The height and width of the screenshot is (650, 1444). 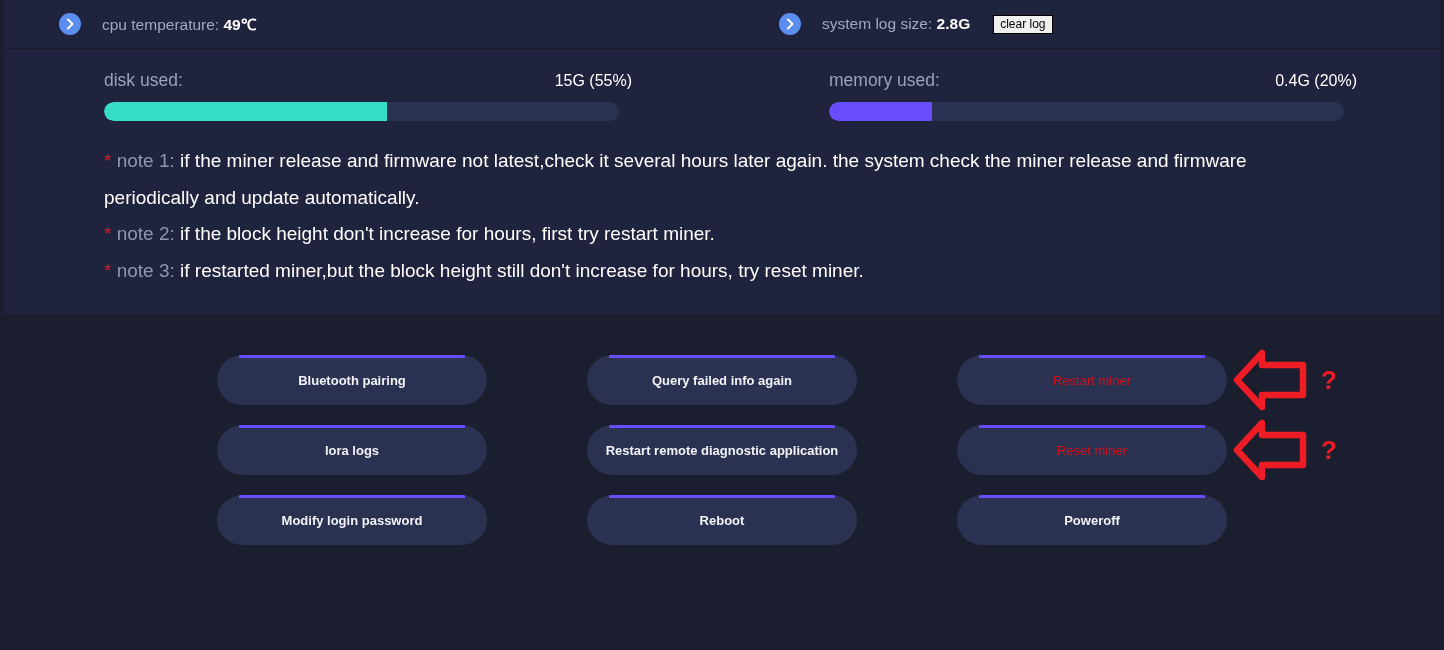 I want to click on action-button: Query failed info again, so click(x=722, y=380).